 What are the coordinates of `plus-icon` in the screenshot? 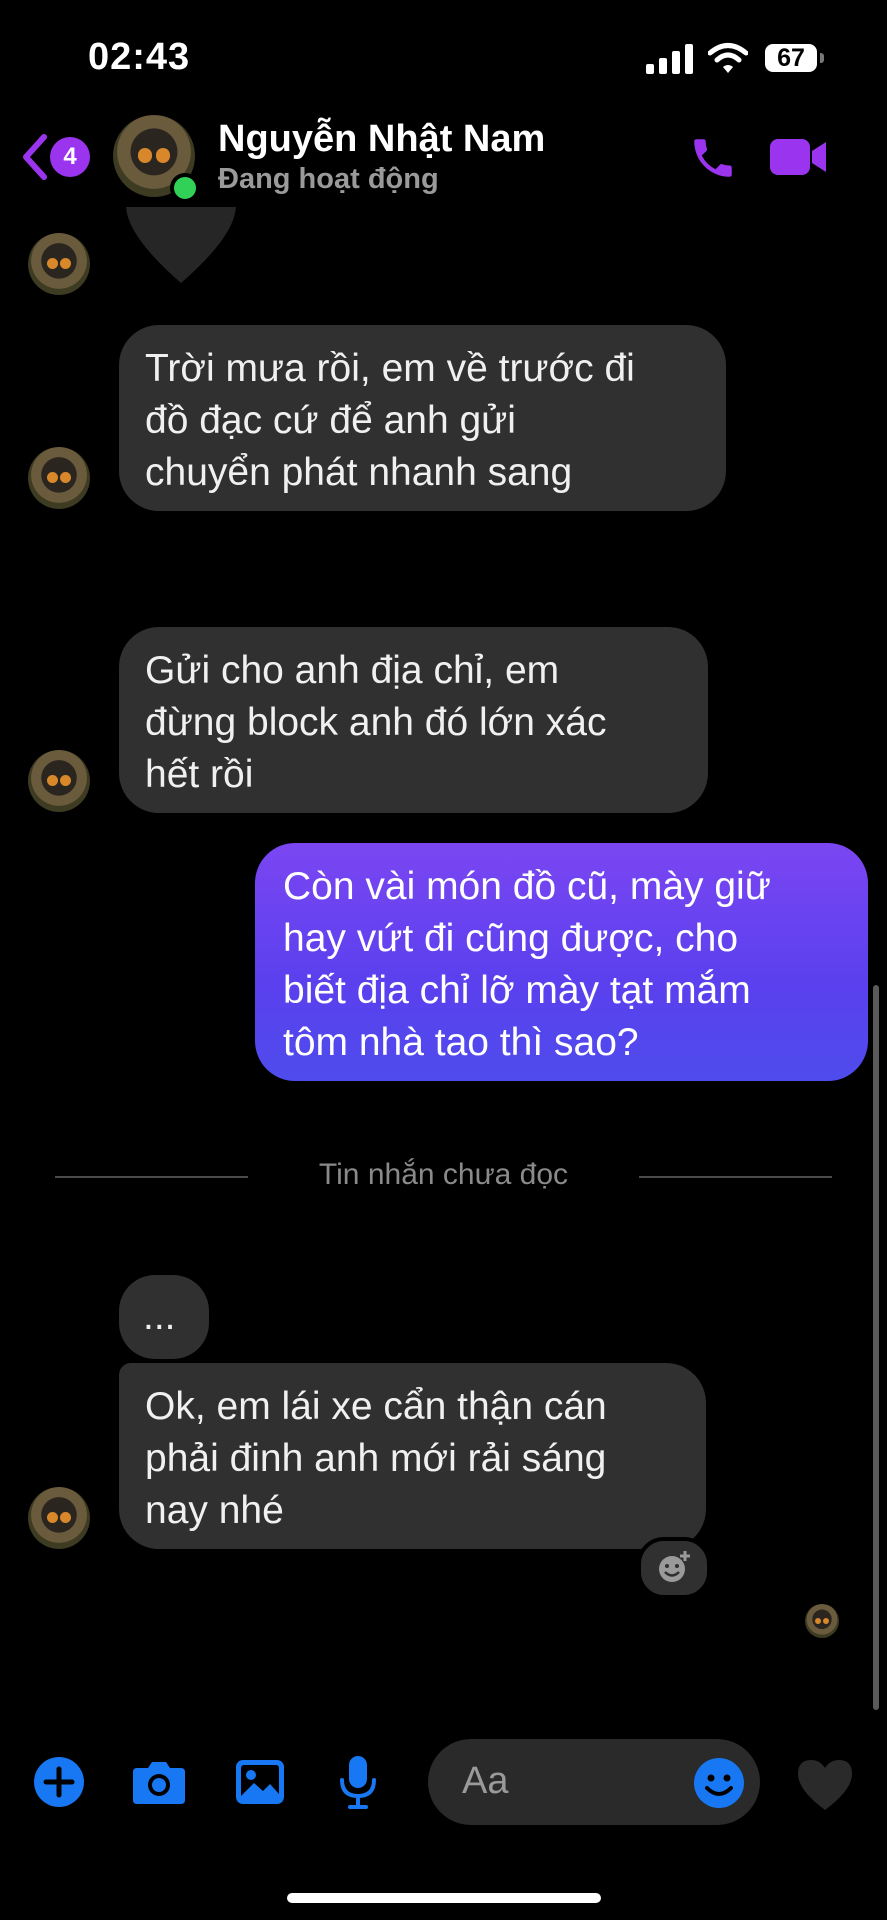 It's located at (59, 1782).